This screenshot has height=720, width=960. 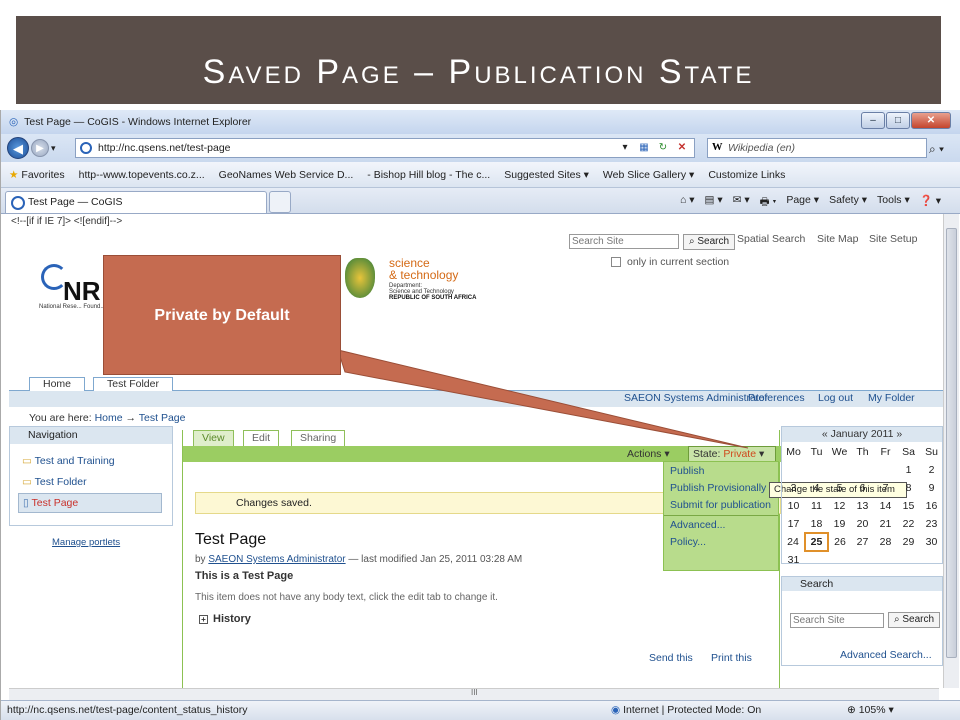 What do you see at coordinates (885, 488) in the screenshot?
I see `calendar-day: 7` at bounding box center [885, 488].